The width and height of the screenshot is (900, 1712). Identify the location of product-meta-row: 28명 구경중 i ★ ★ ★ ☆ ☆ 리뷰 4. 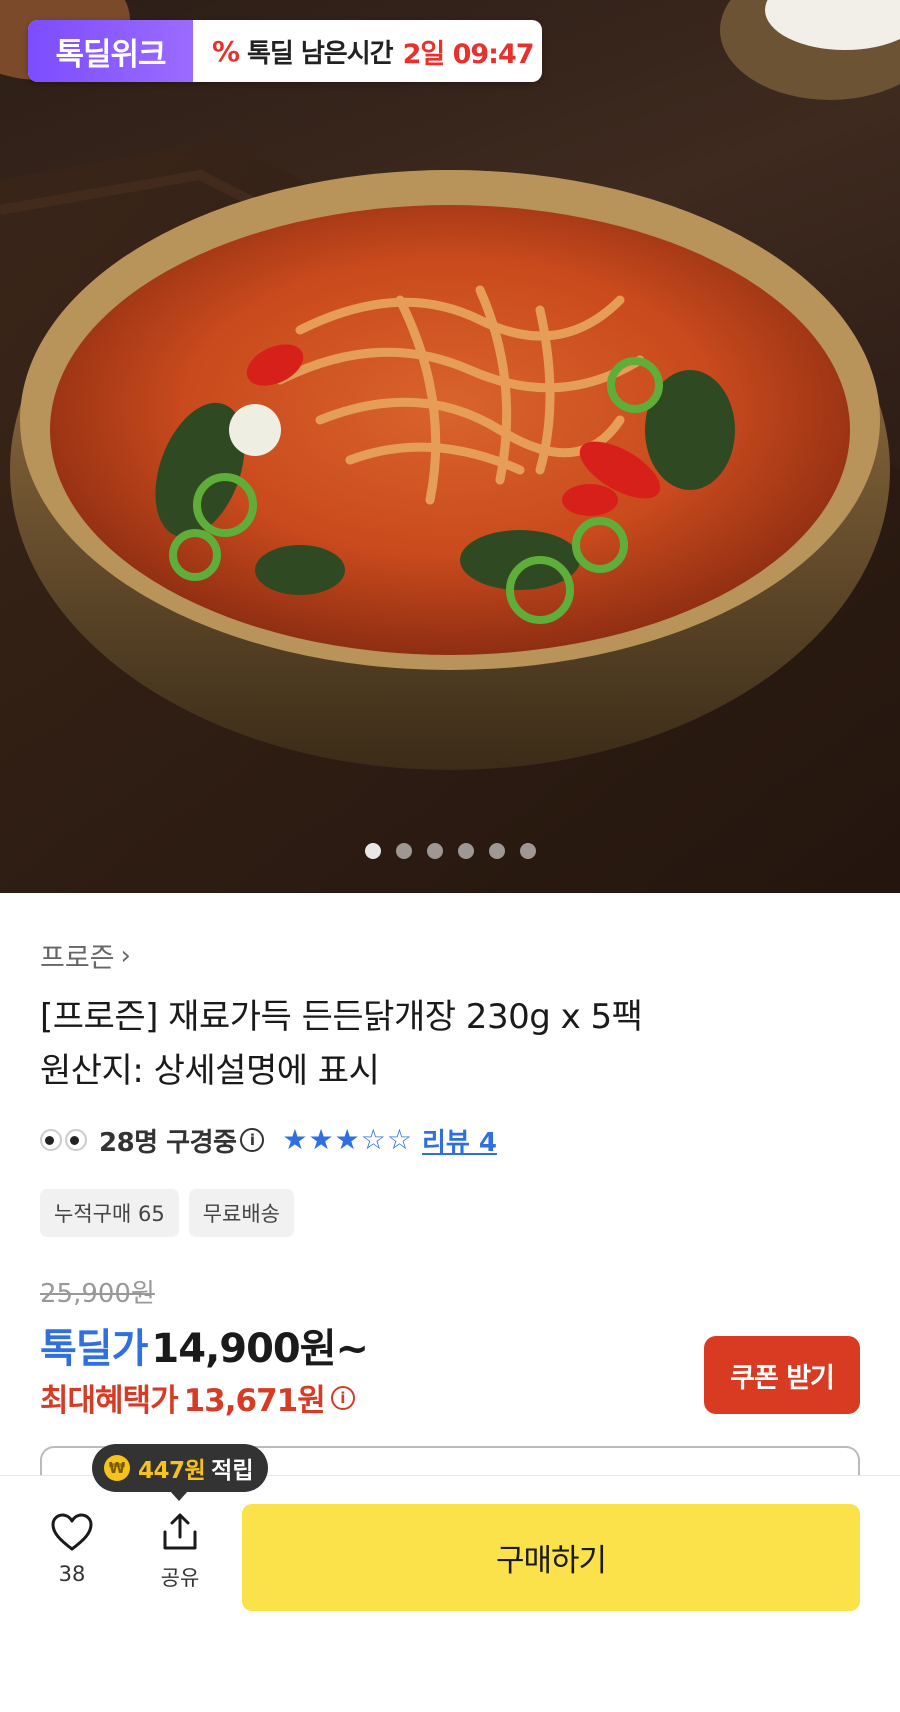
(268, 1140).